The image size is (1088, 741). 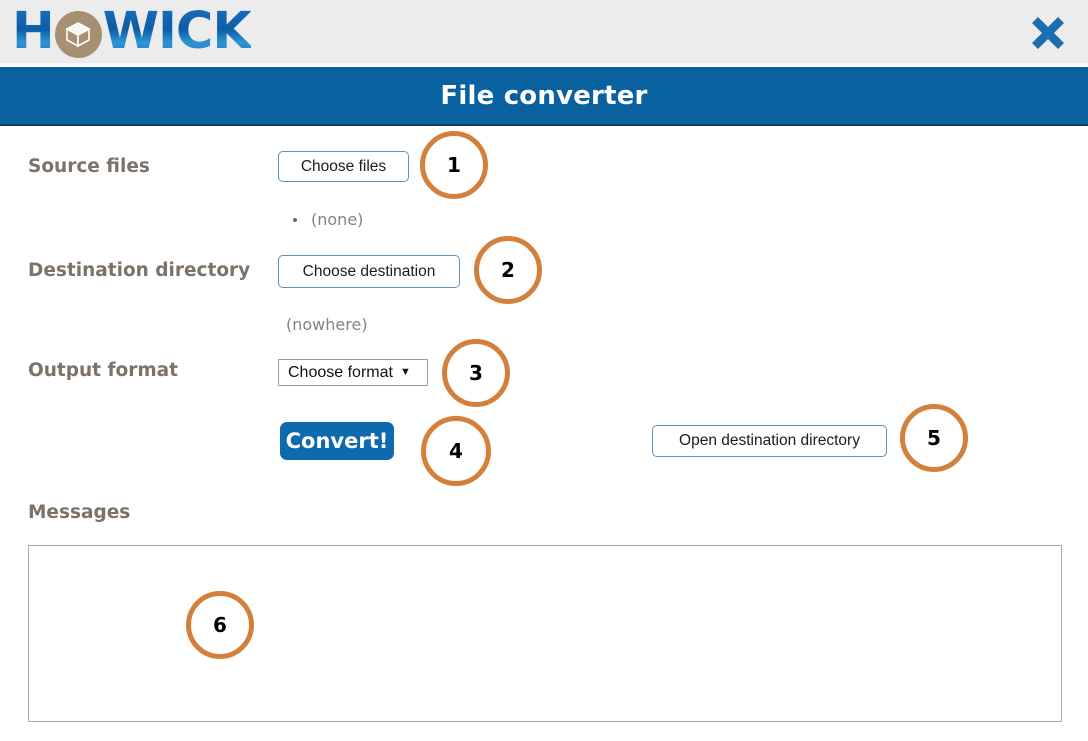 What do you see at coordinates (33, 31) in the screenshot?
I see `logo-letter-h: H` at bounding box center [33, 31].